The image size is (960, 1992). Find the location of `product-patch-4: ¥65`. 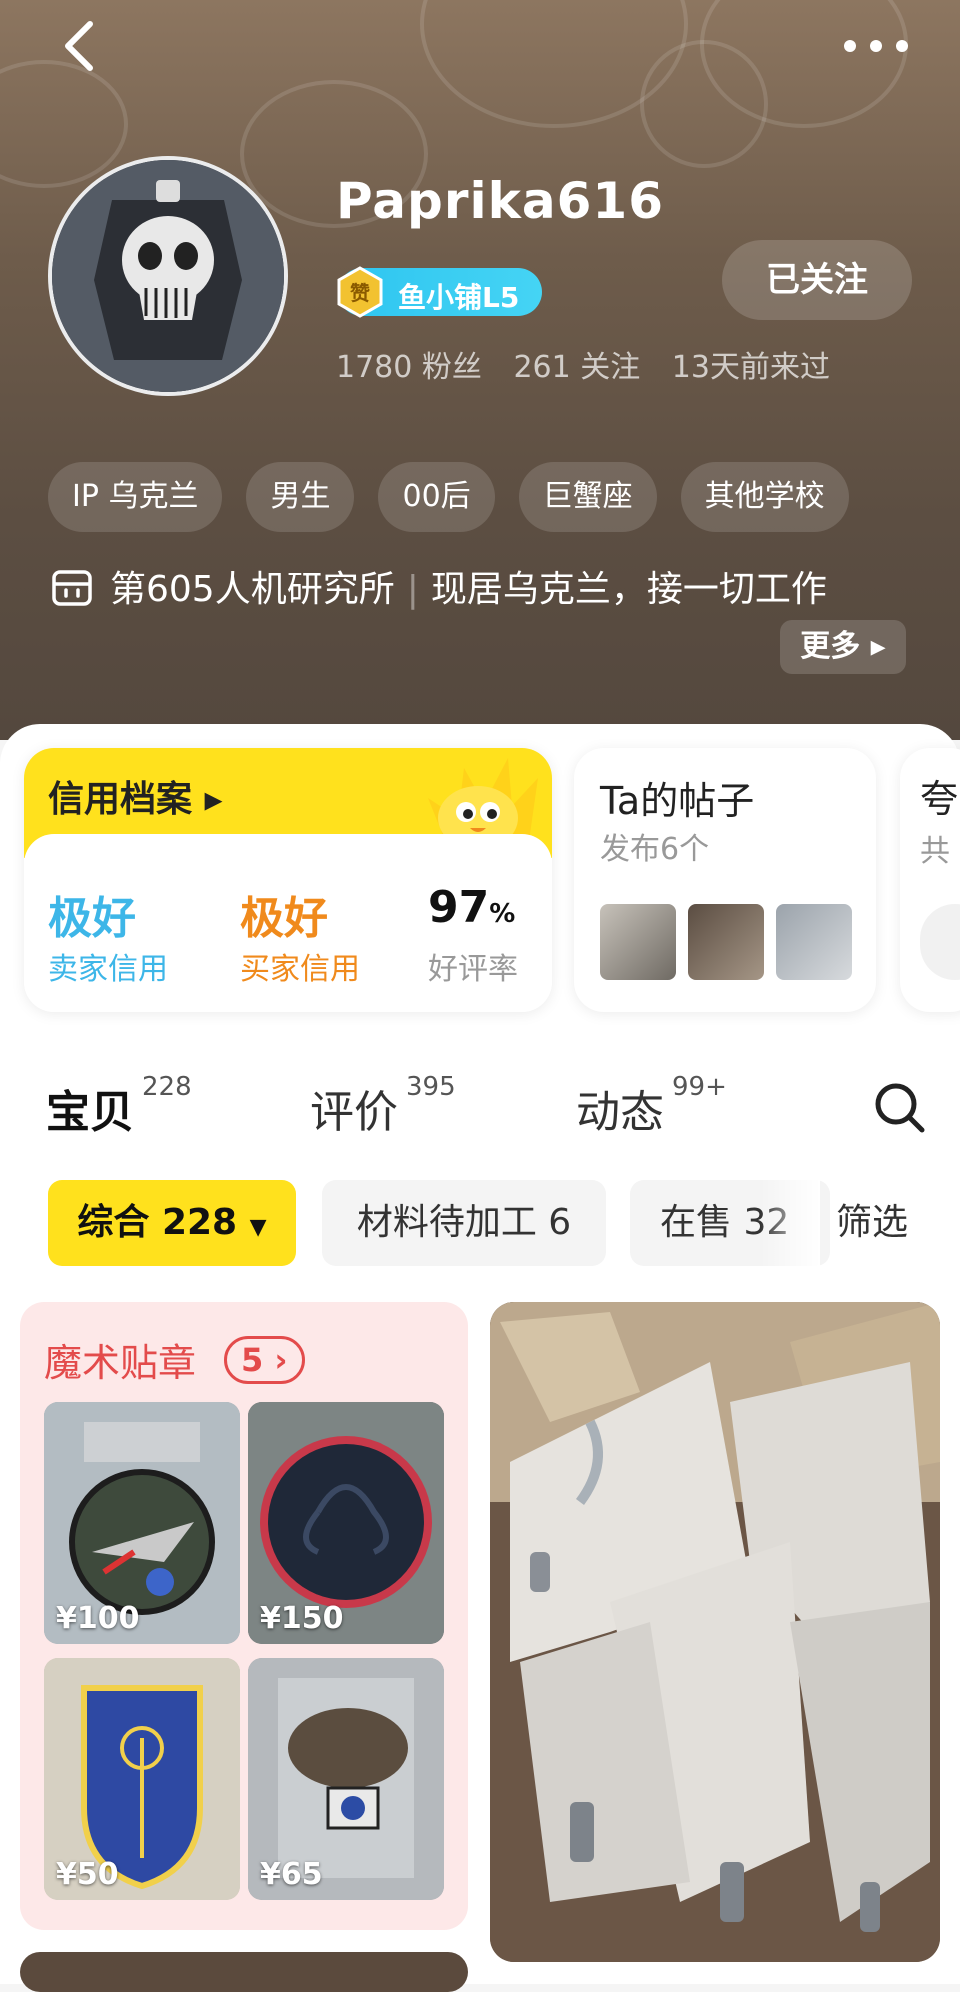

product-patch-4: ¥65 is located at coordinates (346, 1779).